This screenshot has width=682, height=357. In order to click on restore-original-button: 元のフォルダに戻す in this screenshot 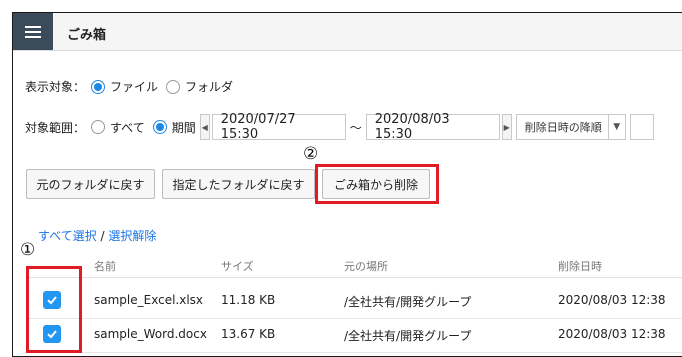, I will do `click(90, 184)`.